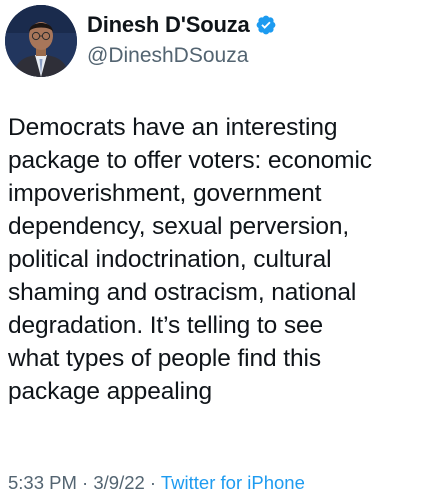 This screenshot has width=448, height=500. I want to click on tweet-time: 5:33 PM, so click(42, 482).